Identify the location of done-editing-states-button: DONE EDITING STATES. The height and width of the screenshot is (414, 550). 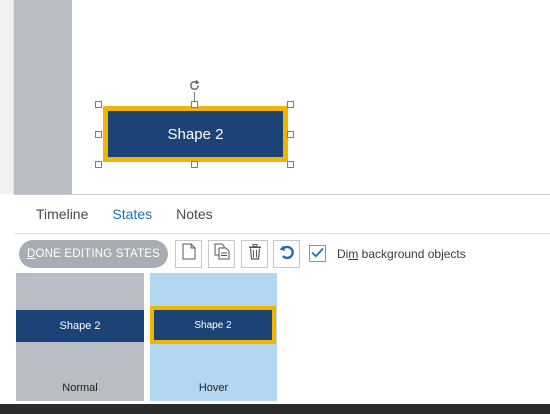
(93, 254).